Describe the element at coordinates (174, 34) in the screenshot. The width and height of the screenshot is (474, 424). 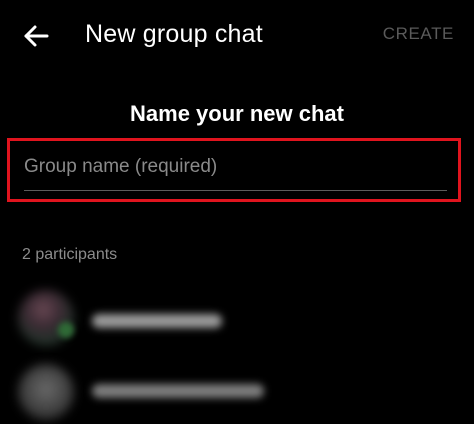
I see `page-title: New group chat` at that location.